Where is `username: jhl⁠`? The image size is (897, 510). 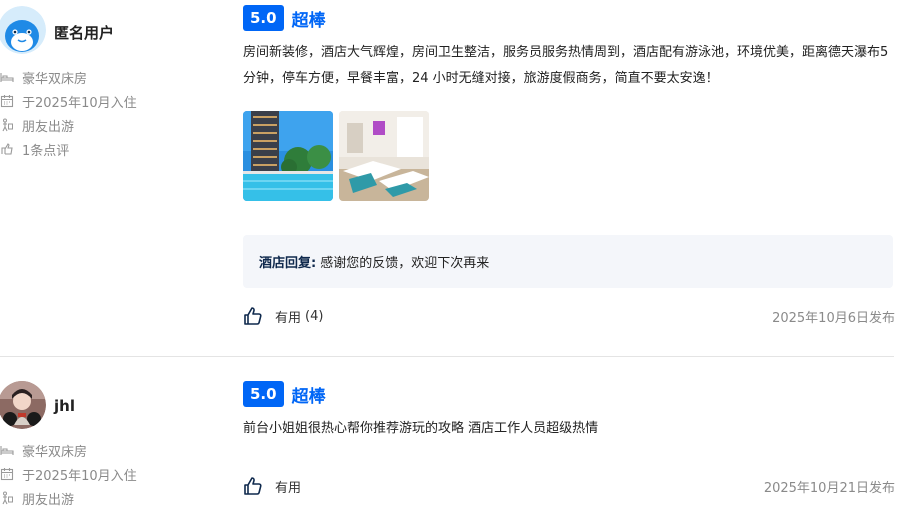 username: jhl⁠ is located at coordinates (64, 406).